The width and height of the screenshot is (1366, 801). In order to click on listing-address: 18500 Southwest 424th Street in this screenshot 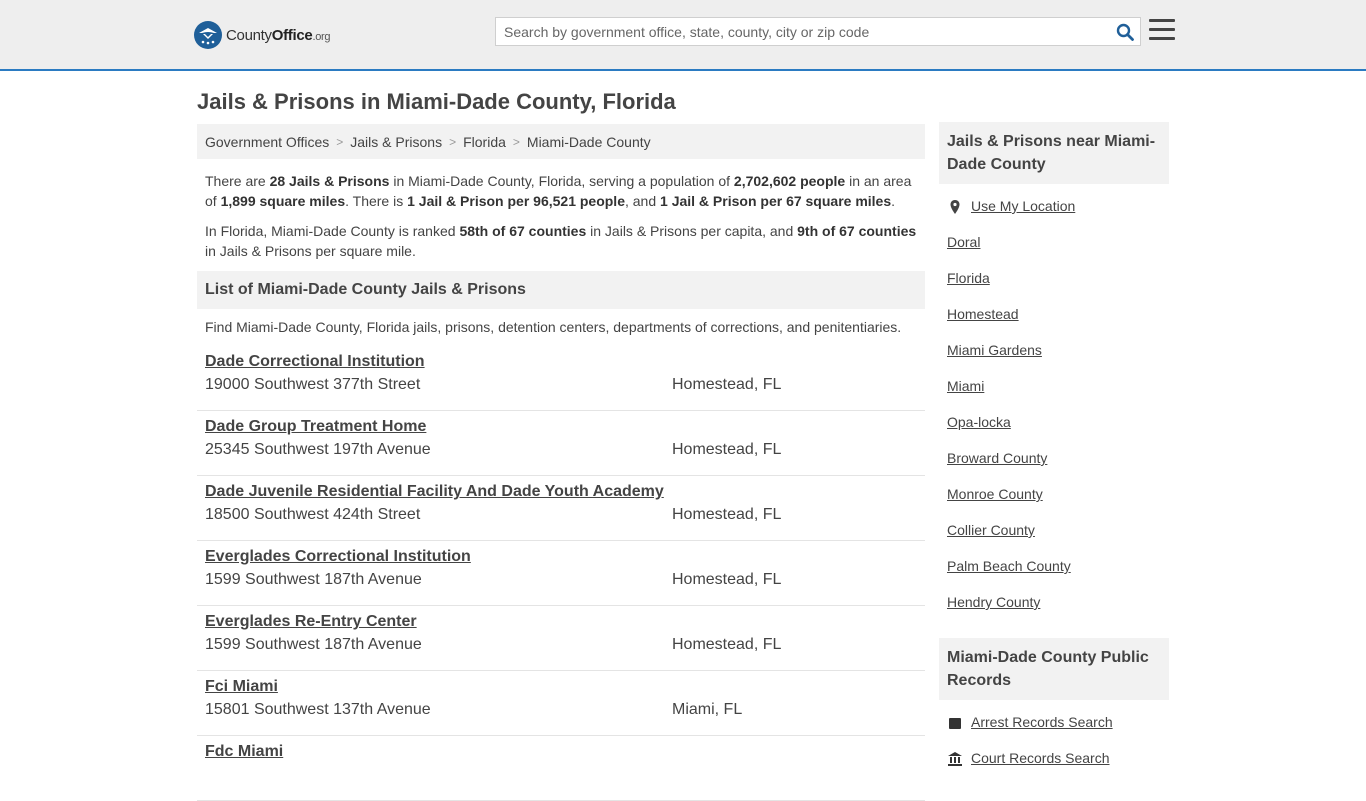, I will do `click(313, 514)`.